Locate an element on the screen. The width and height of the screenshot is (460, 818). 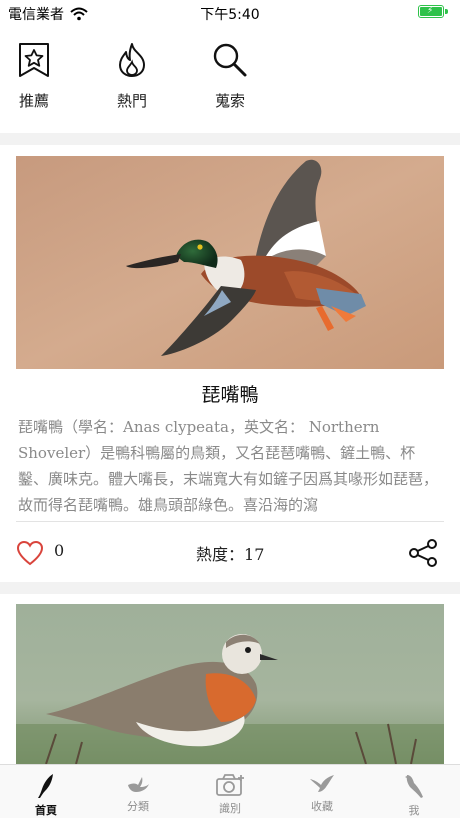
share-icon is located at coordinates (423, 553).